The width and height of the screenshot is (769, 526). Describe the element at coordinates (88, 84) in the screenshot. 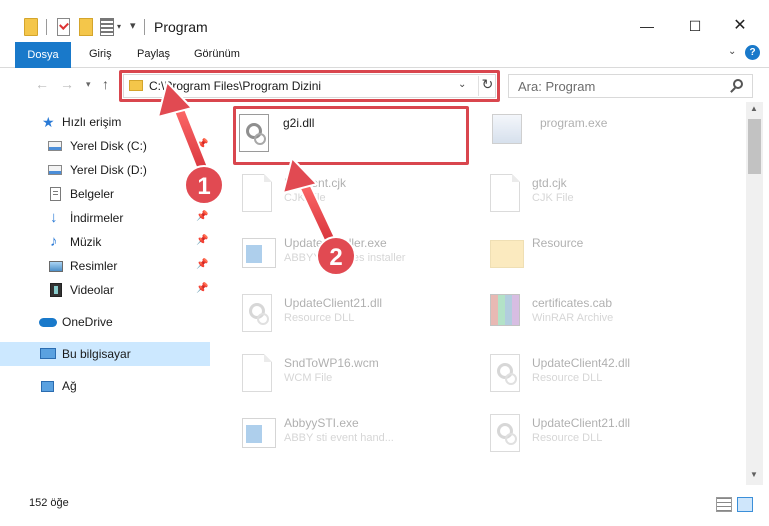

I see `recent-locations-icon: ▾` at that location.